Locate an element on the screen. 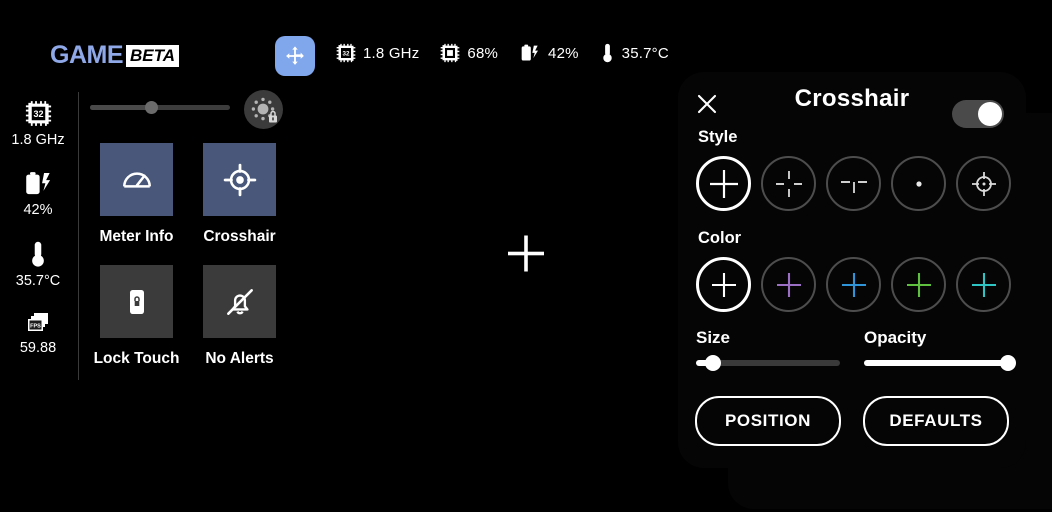 The image size is (1052, 512). style-options-row is located at coordinates (852, 183).